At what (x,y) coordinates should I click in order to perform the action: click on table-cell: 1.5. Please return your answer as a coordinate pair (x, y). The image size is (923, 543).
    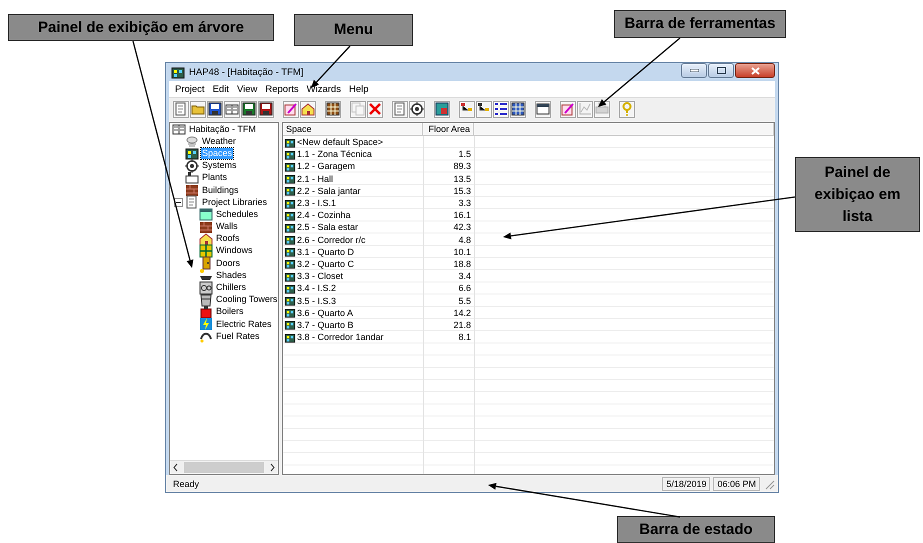
    Looking at the image, I should click on (464, 154).